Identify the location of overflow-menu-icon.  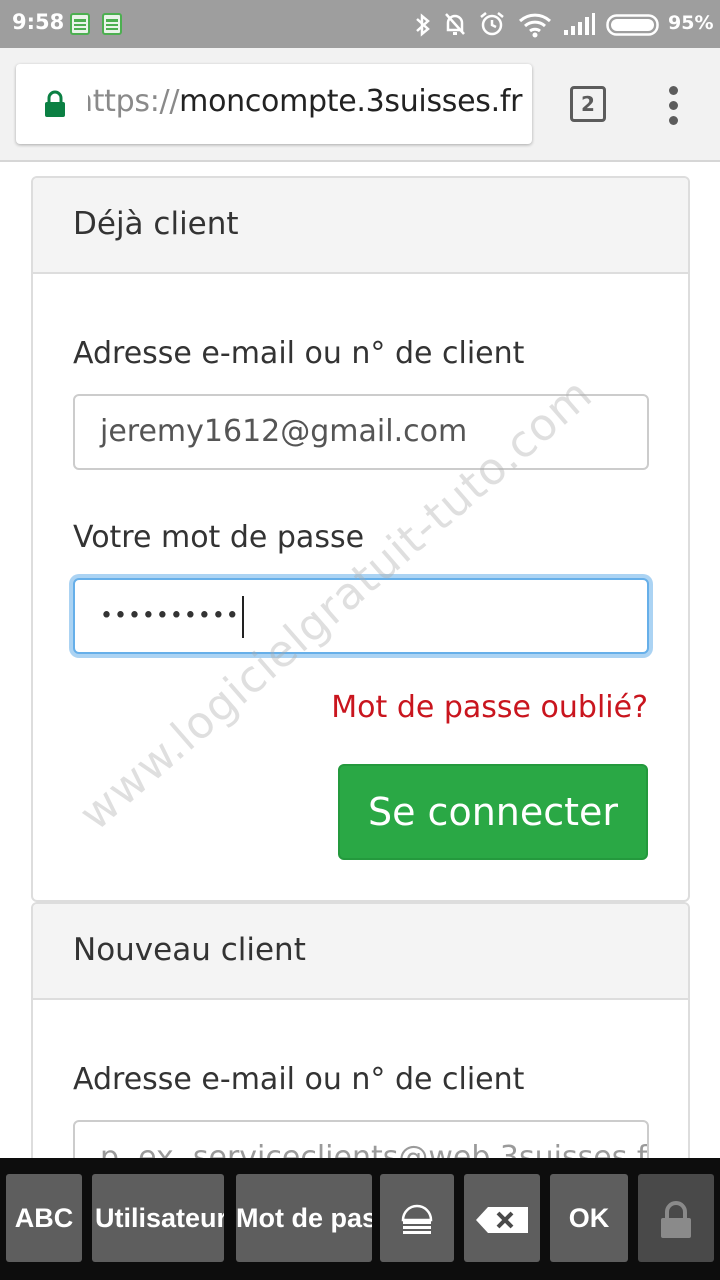
(674, 106).